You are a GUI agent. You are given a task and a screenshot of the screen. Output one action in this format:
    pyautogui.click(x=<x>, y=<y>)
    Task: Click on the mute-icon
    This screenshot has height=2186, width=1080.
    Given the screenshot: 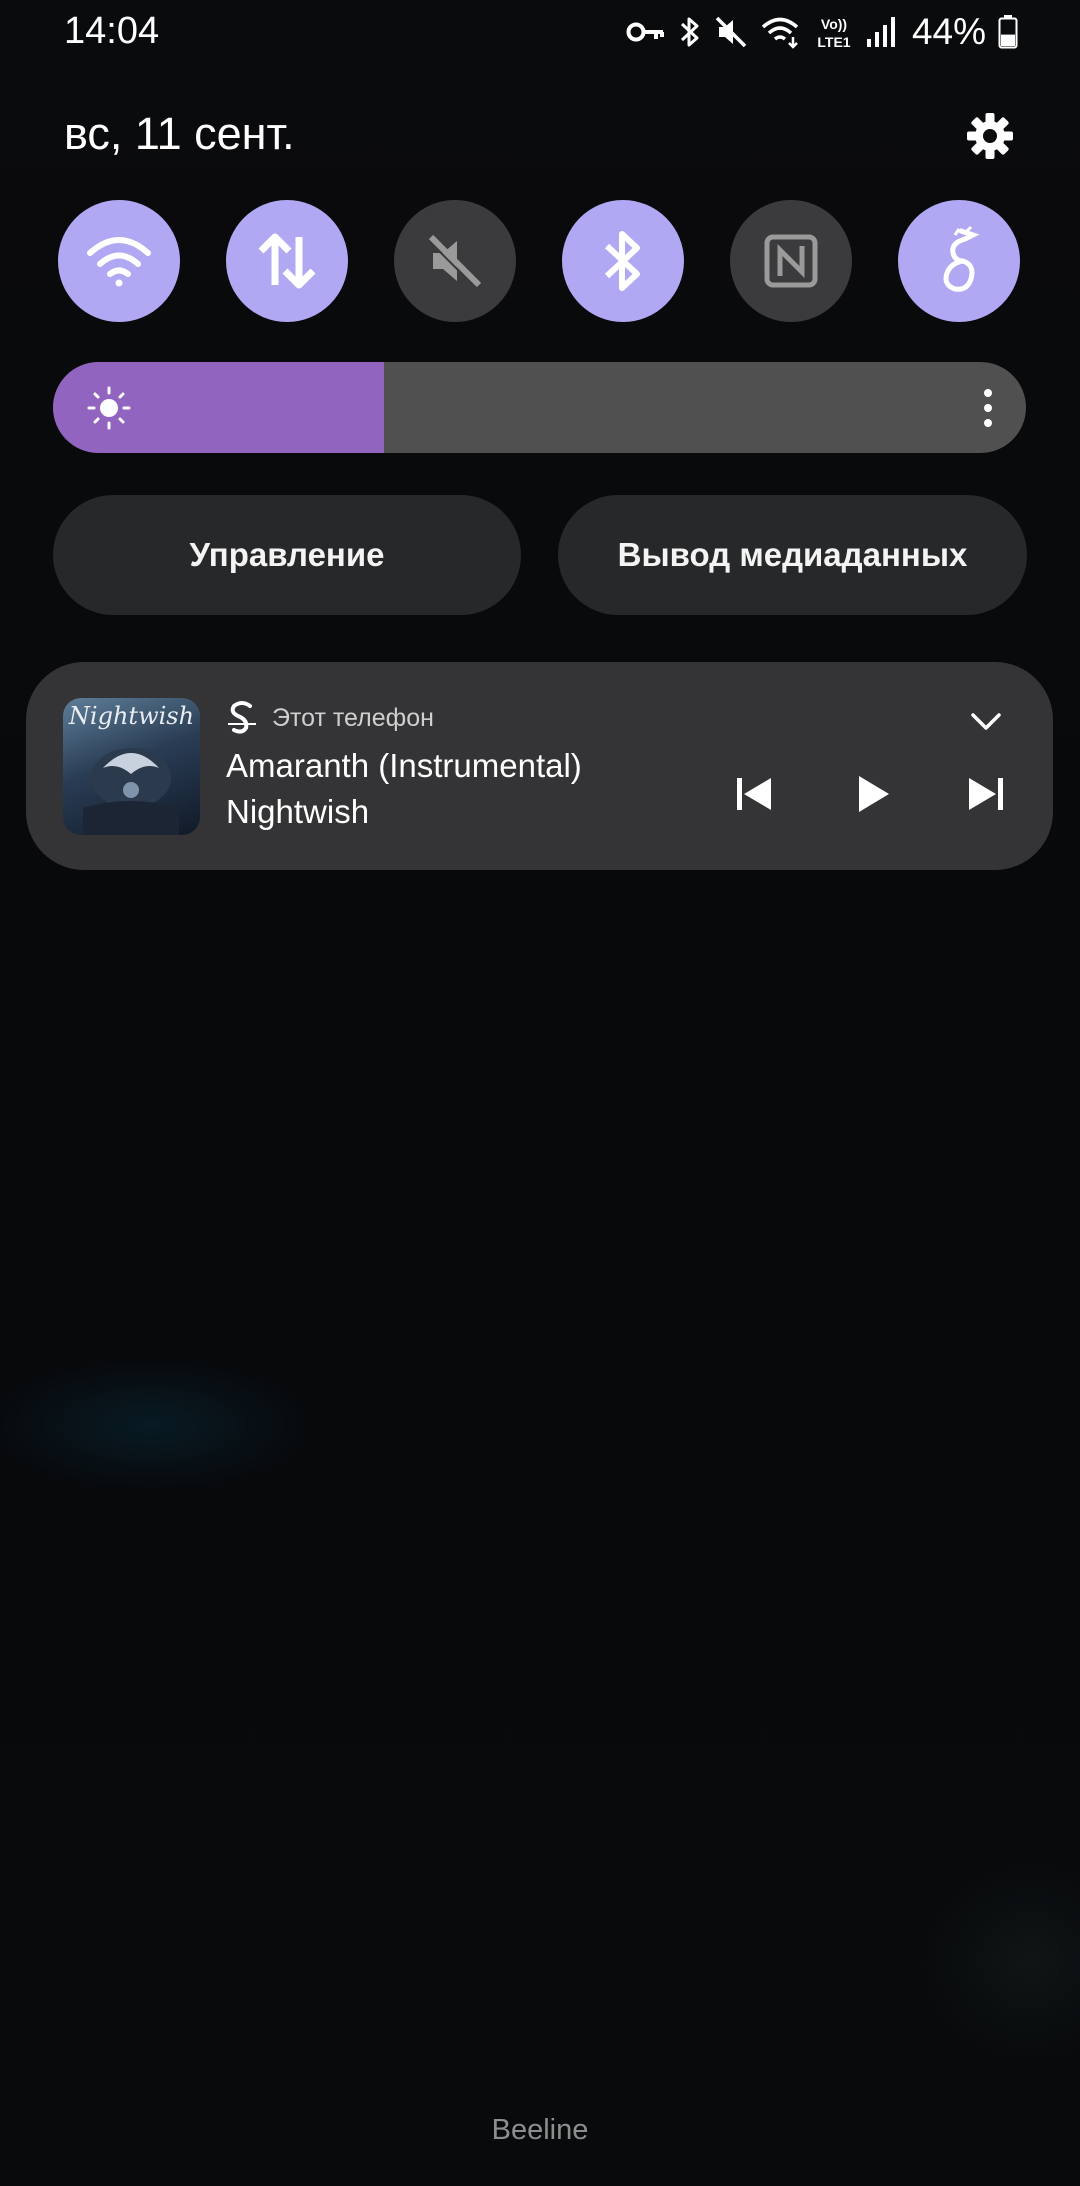 What is the action you would take?
    pyautogui.click(x=731, y=32)
    